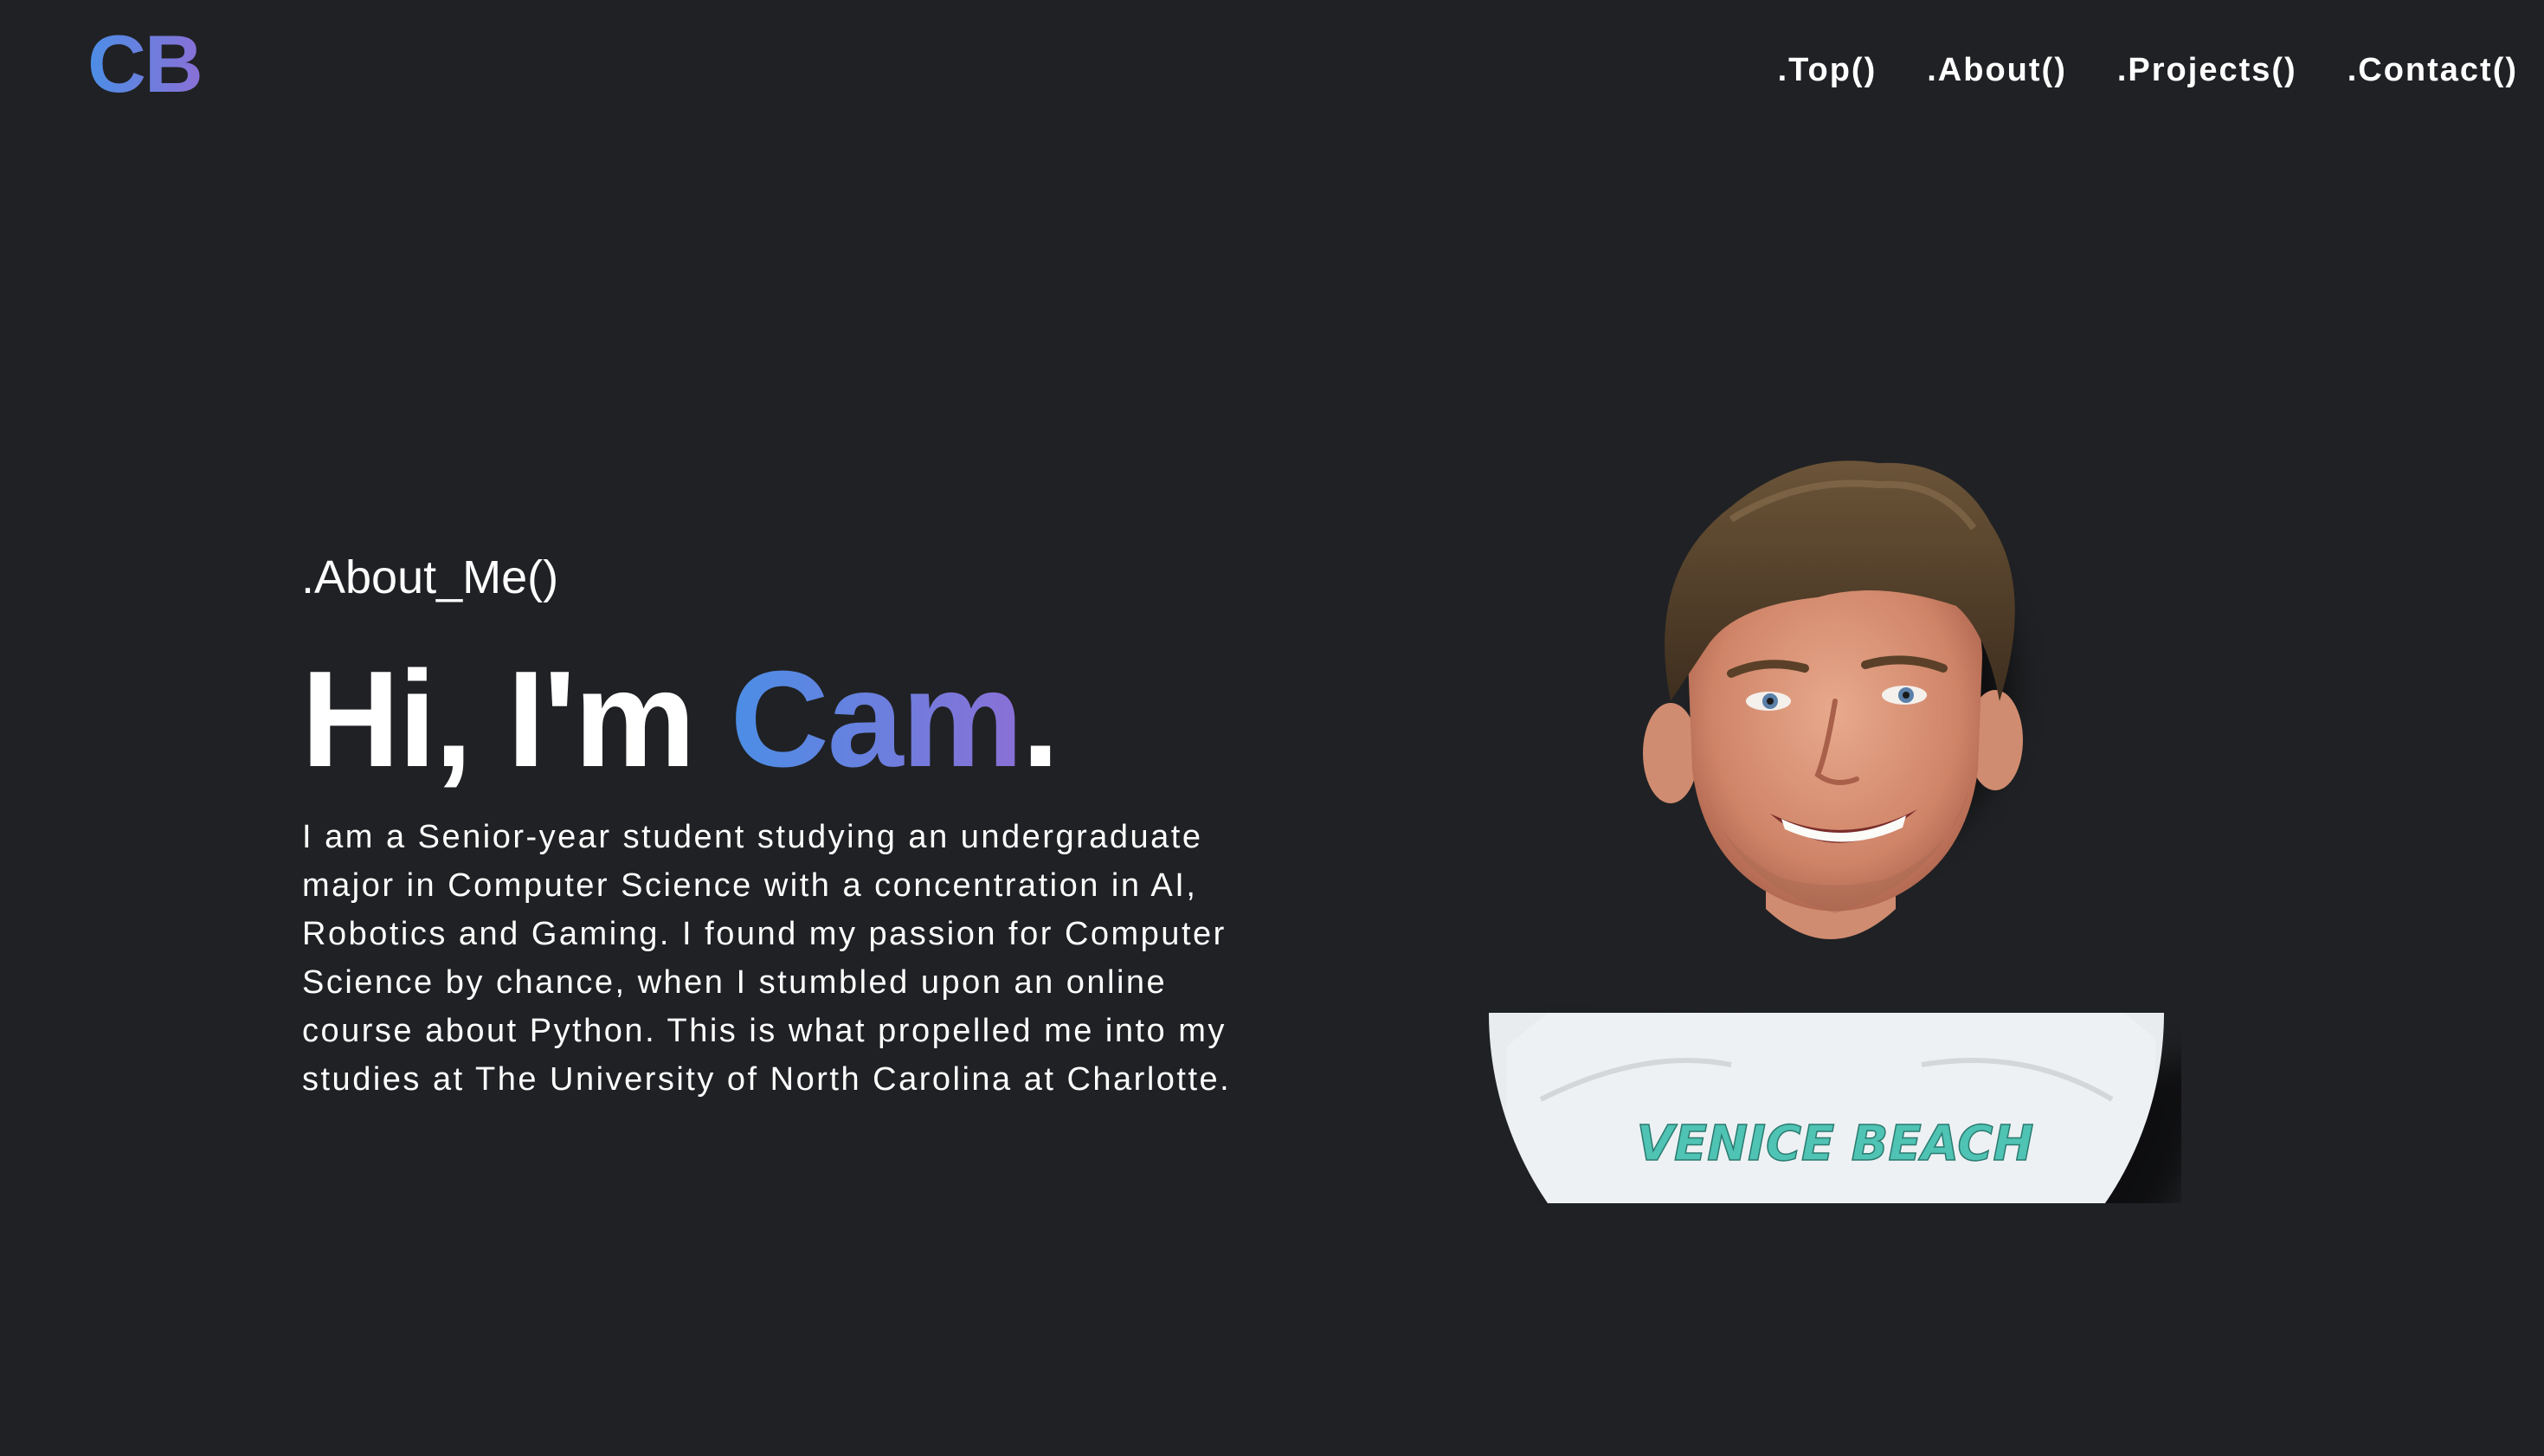  Describe the element at coordinates (1997, 70) in the screenshot. I see `nav-link-about: .About()` at that location.